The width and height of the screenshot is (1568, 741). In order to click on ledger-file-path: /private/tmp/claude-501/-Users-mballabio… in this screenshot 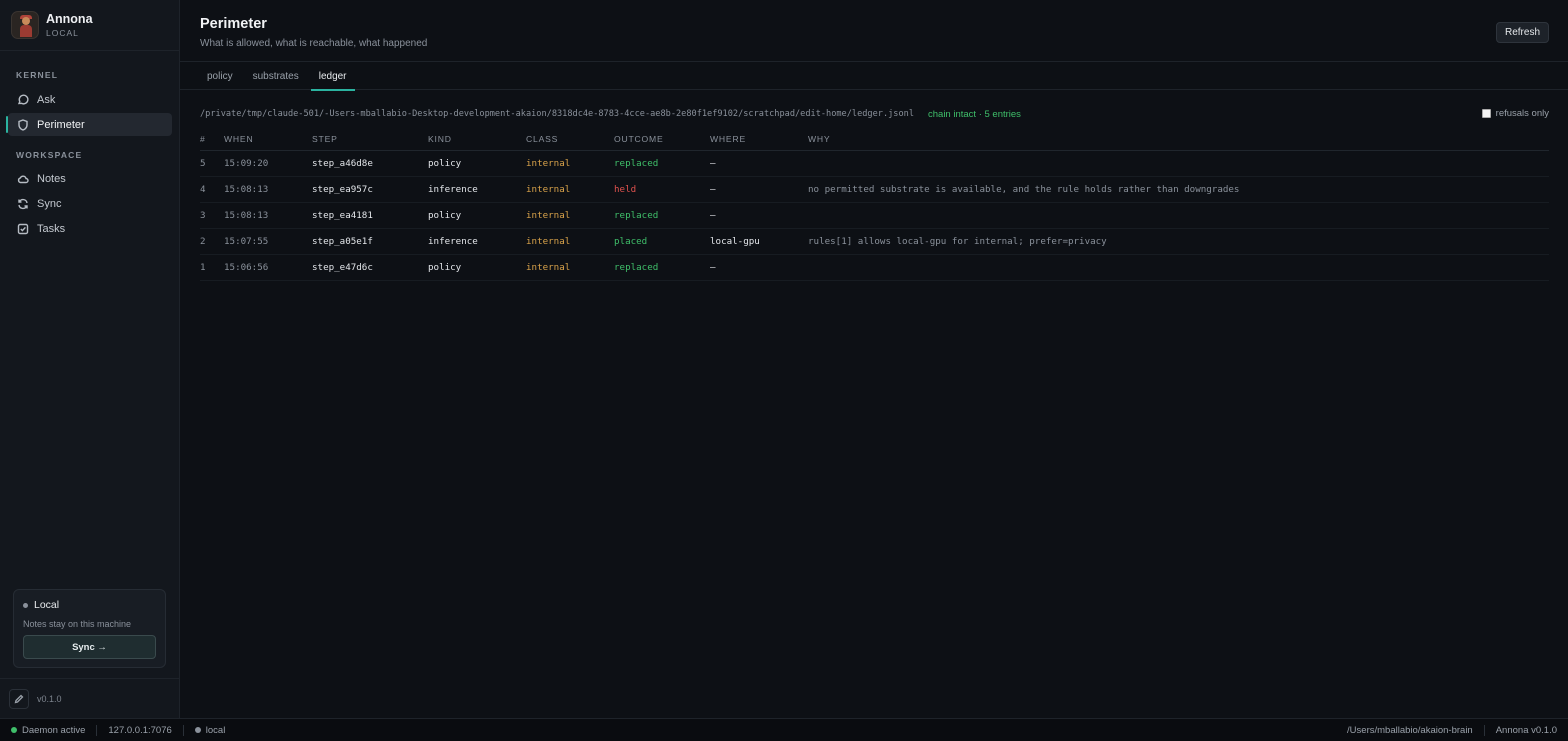, I will do `click(557, 114)`.